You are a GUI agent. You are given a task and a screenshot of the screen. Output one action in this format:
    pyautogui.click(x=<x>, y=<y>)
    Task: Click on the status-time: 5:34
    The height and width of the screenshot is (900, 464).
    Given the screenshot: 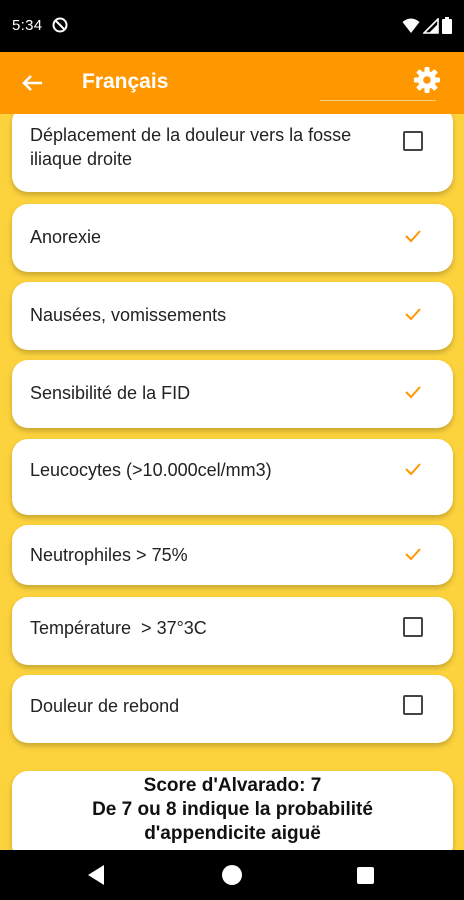 What is the action you would take?
    pyautogui.click(x=27, y=25)
    